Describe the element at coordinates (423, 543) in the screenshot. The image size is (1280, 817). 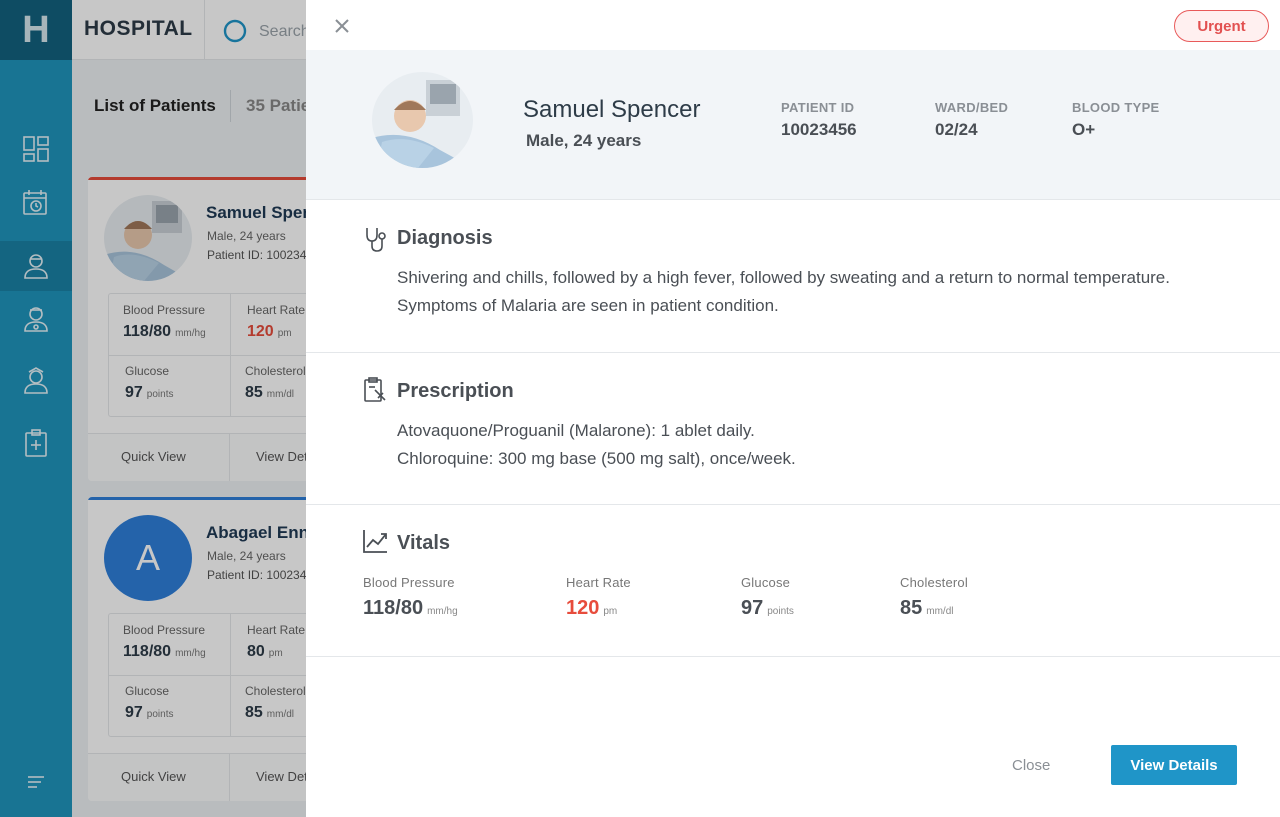
I see `section-title: Vitals` at that location.